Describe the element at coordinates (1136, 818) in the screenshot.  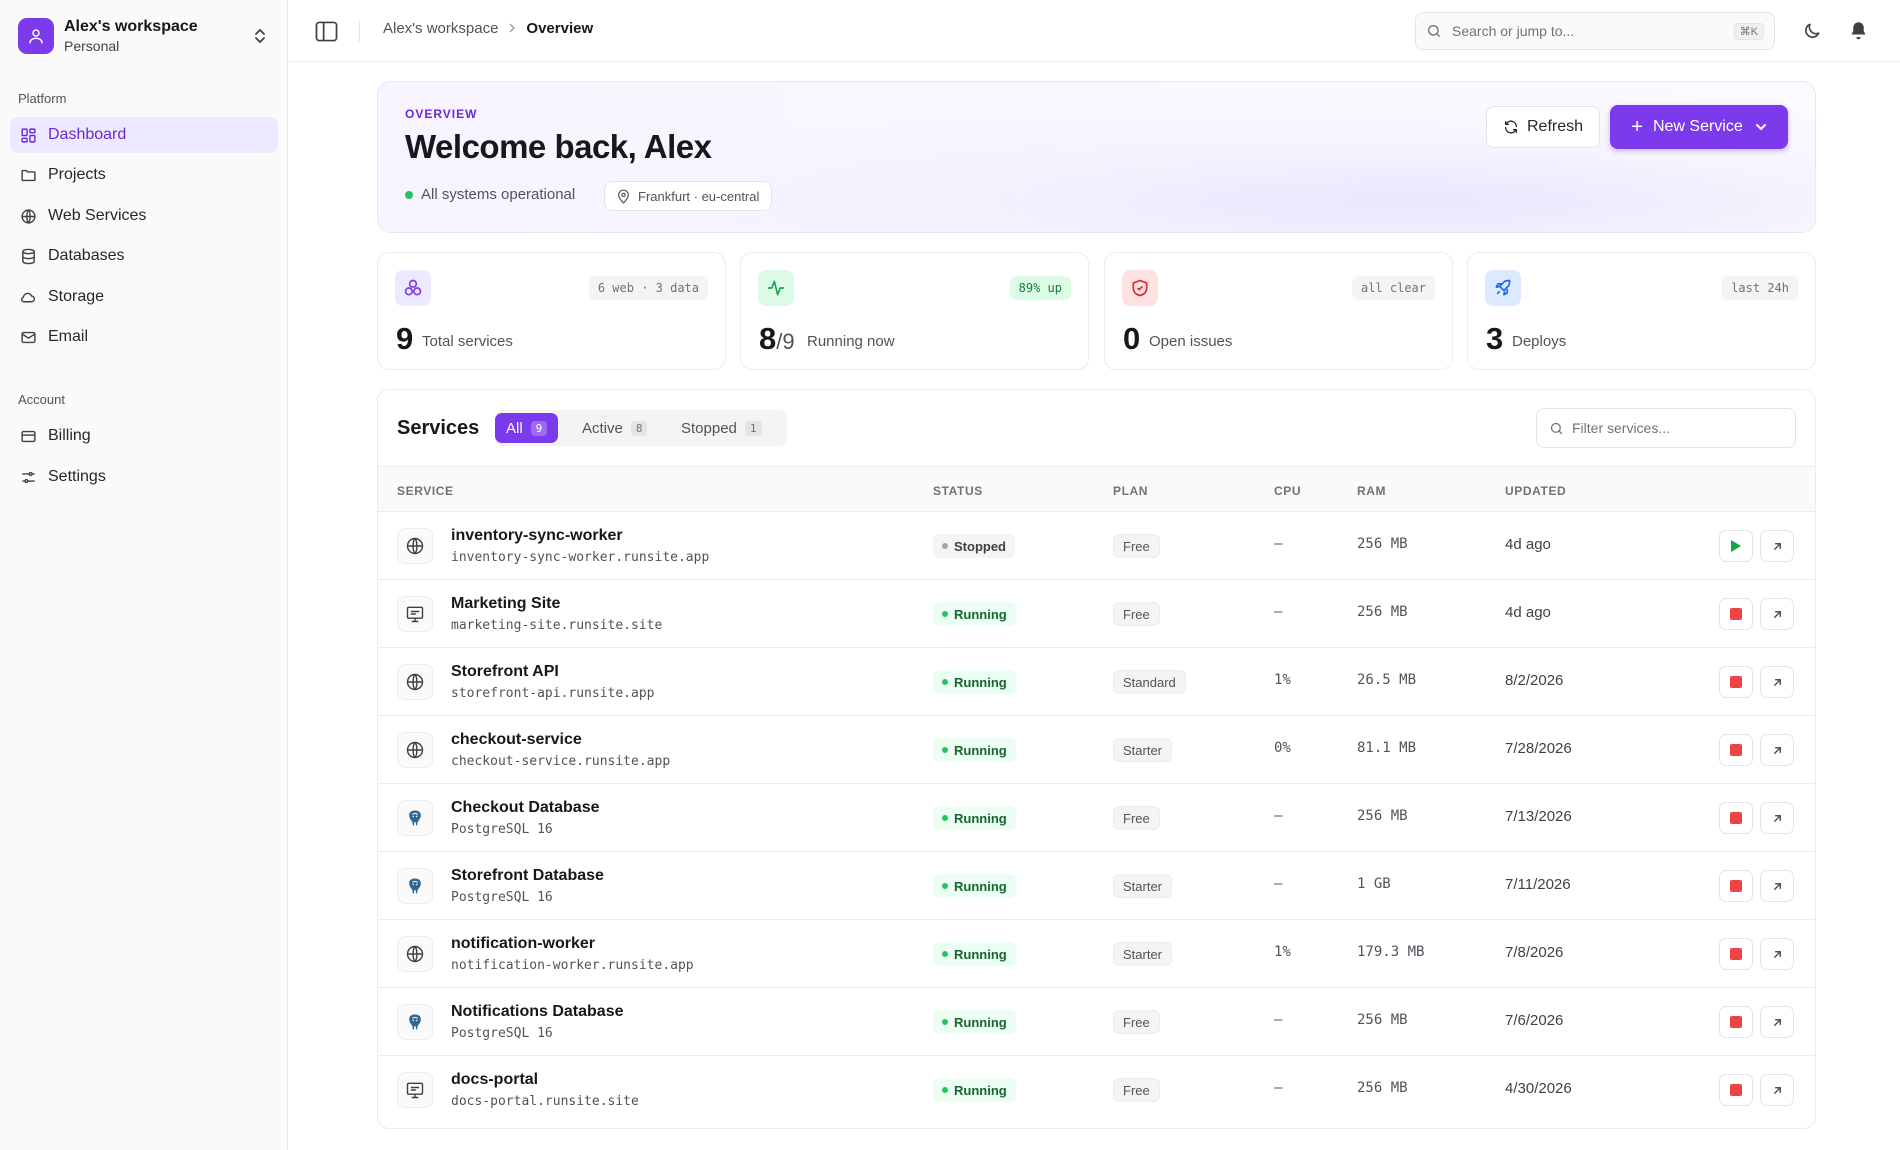
I see `plan-badge: Free` at that location.